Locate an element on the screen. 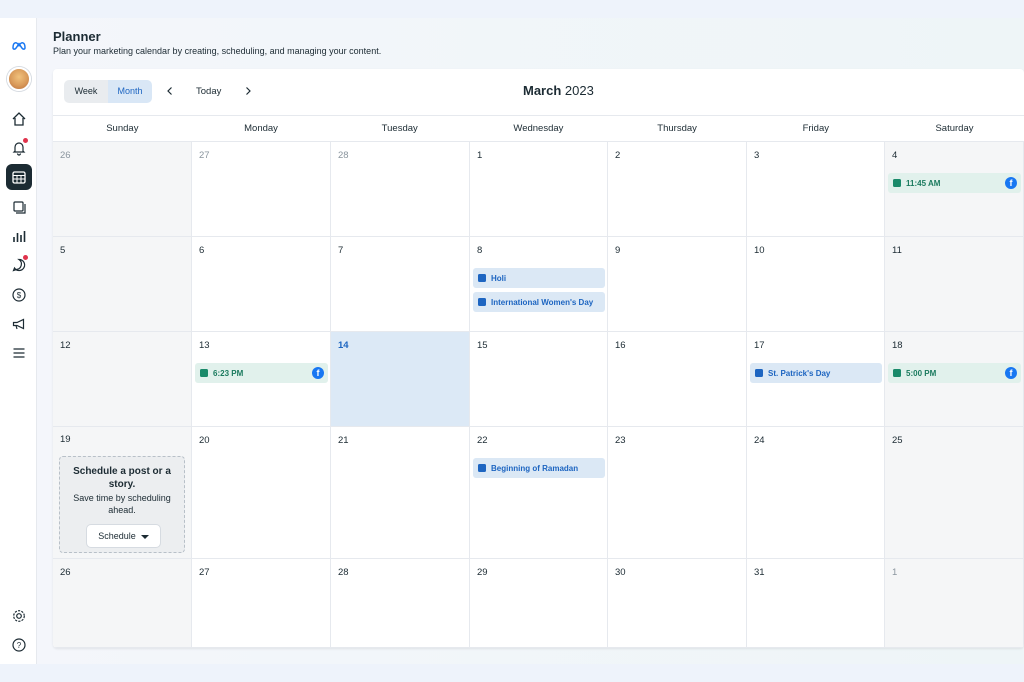 This screenshot has height=682, width=1024. content-icon is located at coordinates (19, 207).